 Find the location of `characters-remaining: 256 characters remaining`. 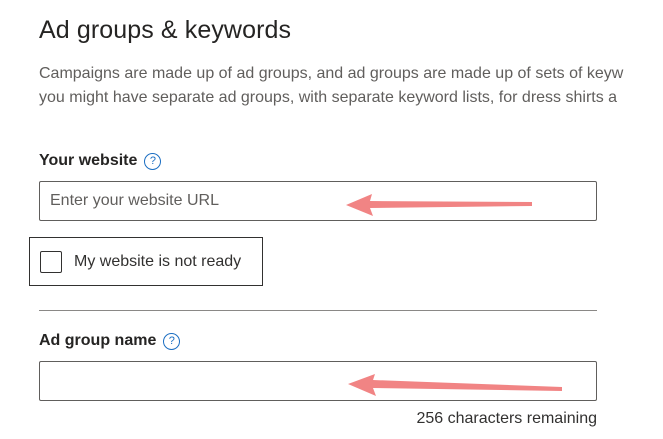

characters-remaining: 256 characters remaining is located at coordinates (506, 418).